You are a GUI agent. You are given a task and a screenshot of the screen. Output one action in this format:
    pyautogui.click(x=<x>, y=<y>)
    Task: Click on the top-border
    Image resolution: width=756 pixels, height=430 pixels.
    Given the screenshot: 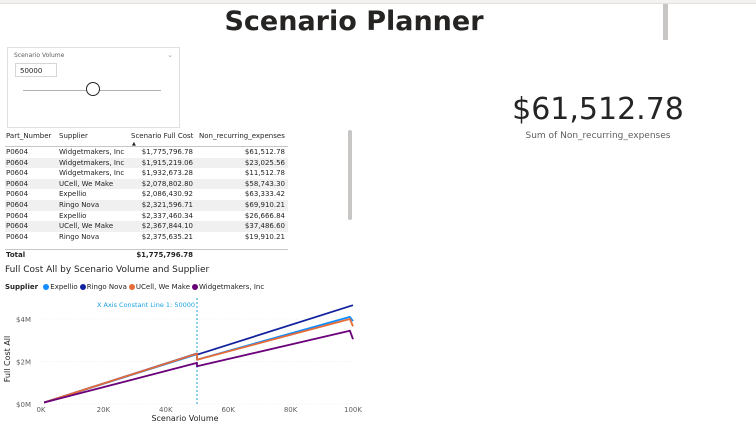 What is the action you would take?
    pyautogui.click(x=378, y=2)
    